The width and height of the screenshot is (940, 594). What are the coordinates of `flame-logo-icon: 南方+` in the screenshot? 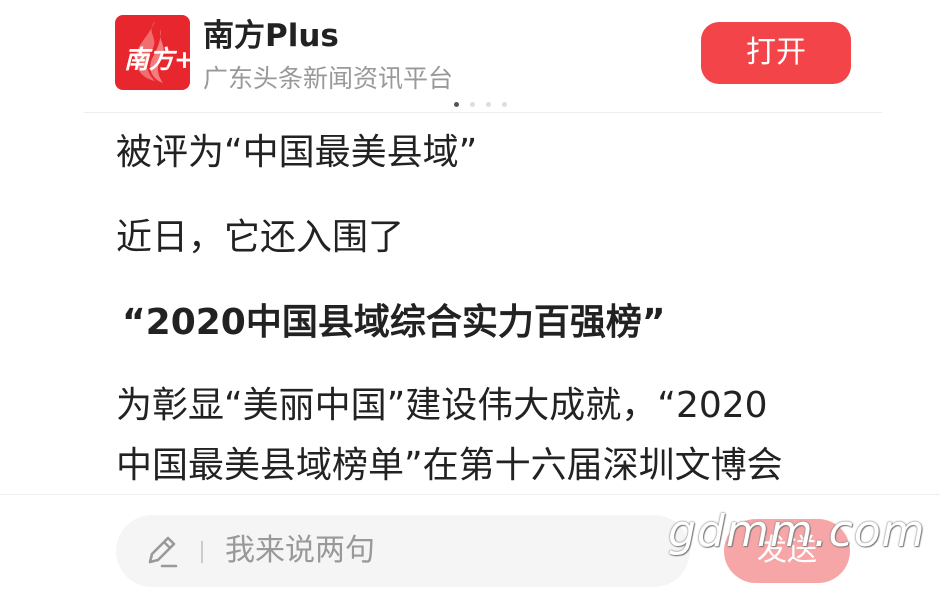 It's located at (157, 52).